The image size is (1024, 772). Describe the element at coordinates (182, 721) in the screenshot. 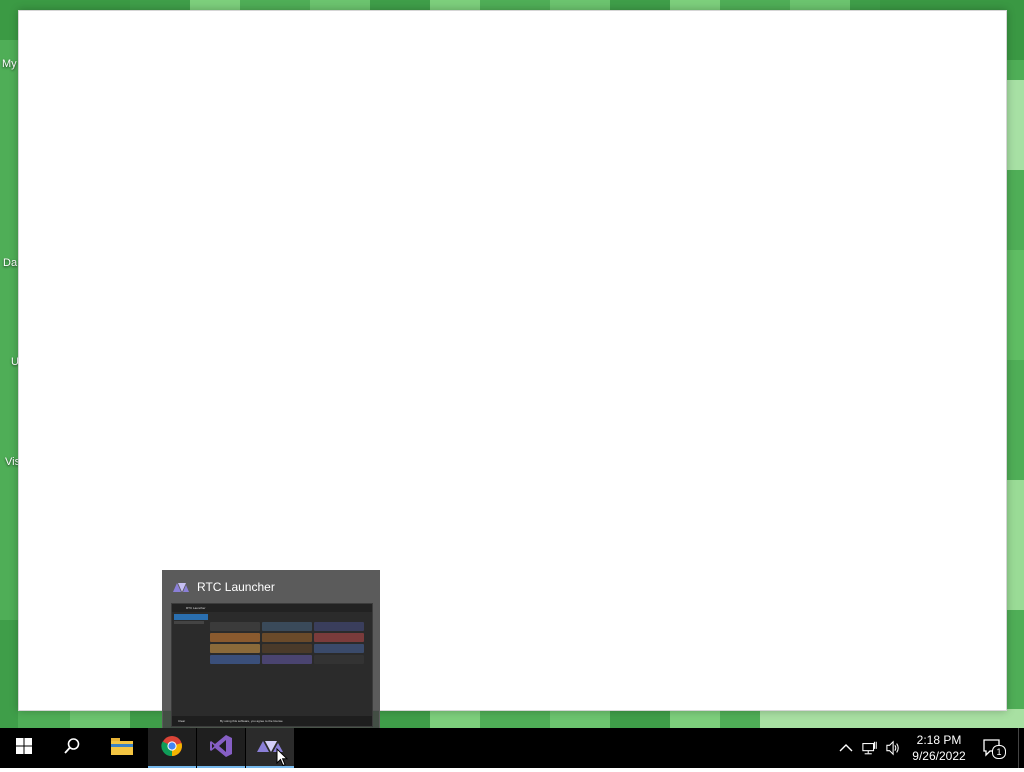

I see `preview-status-left: Clear` at that location.